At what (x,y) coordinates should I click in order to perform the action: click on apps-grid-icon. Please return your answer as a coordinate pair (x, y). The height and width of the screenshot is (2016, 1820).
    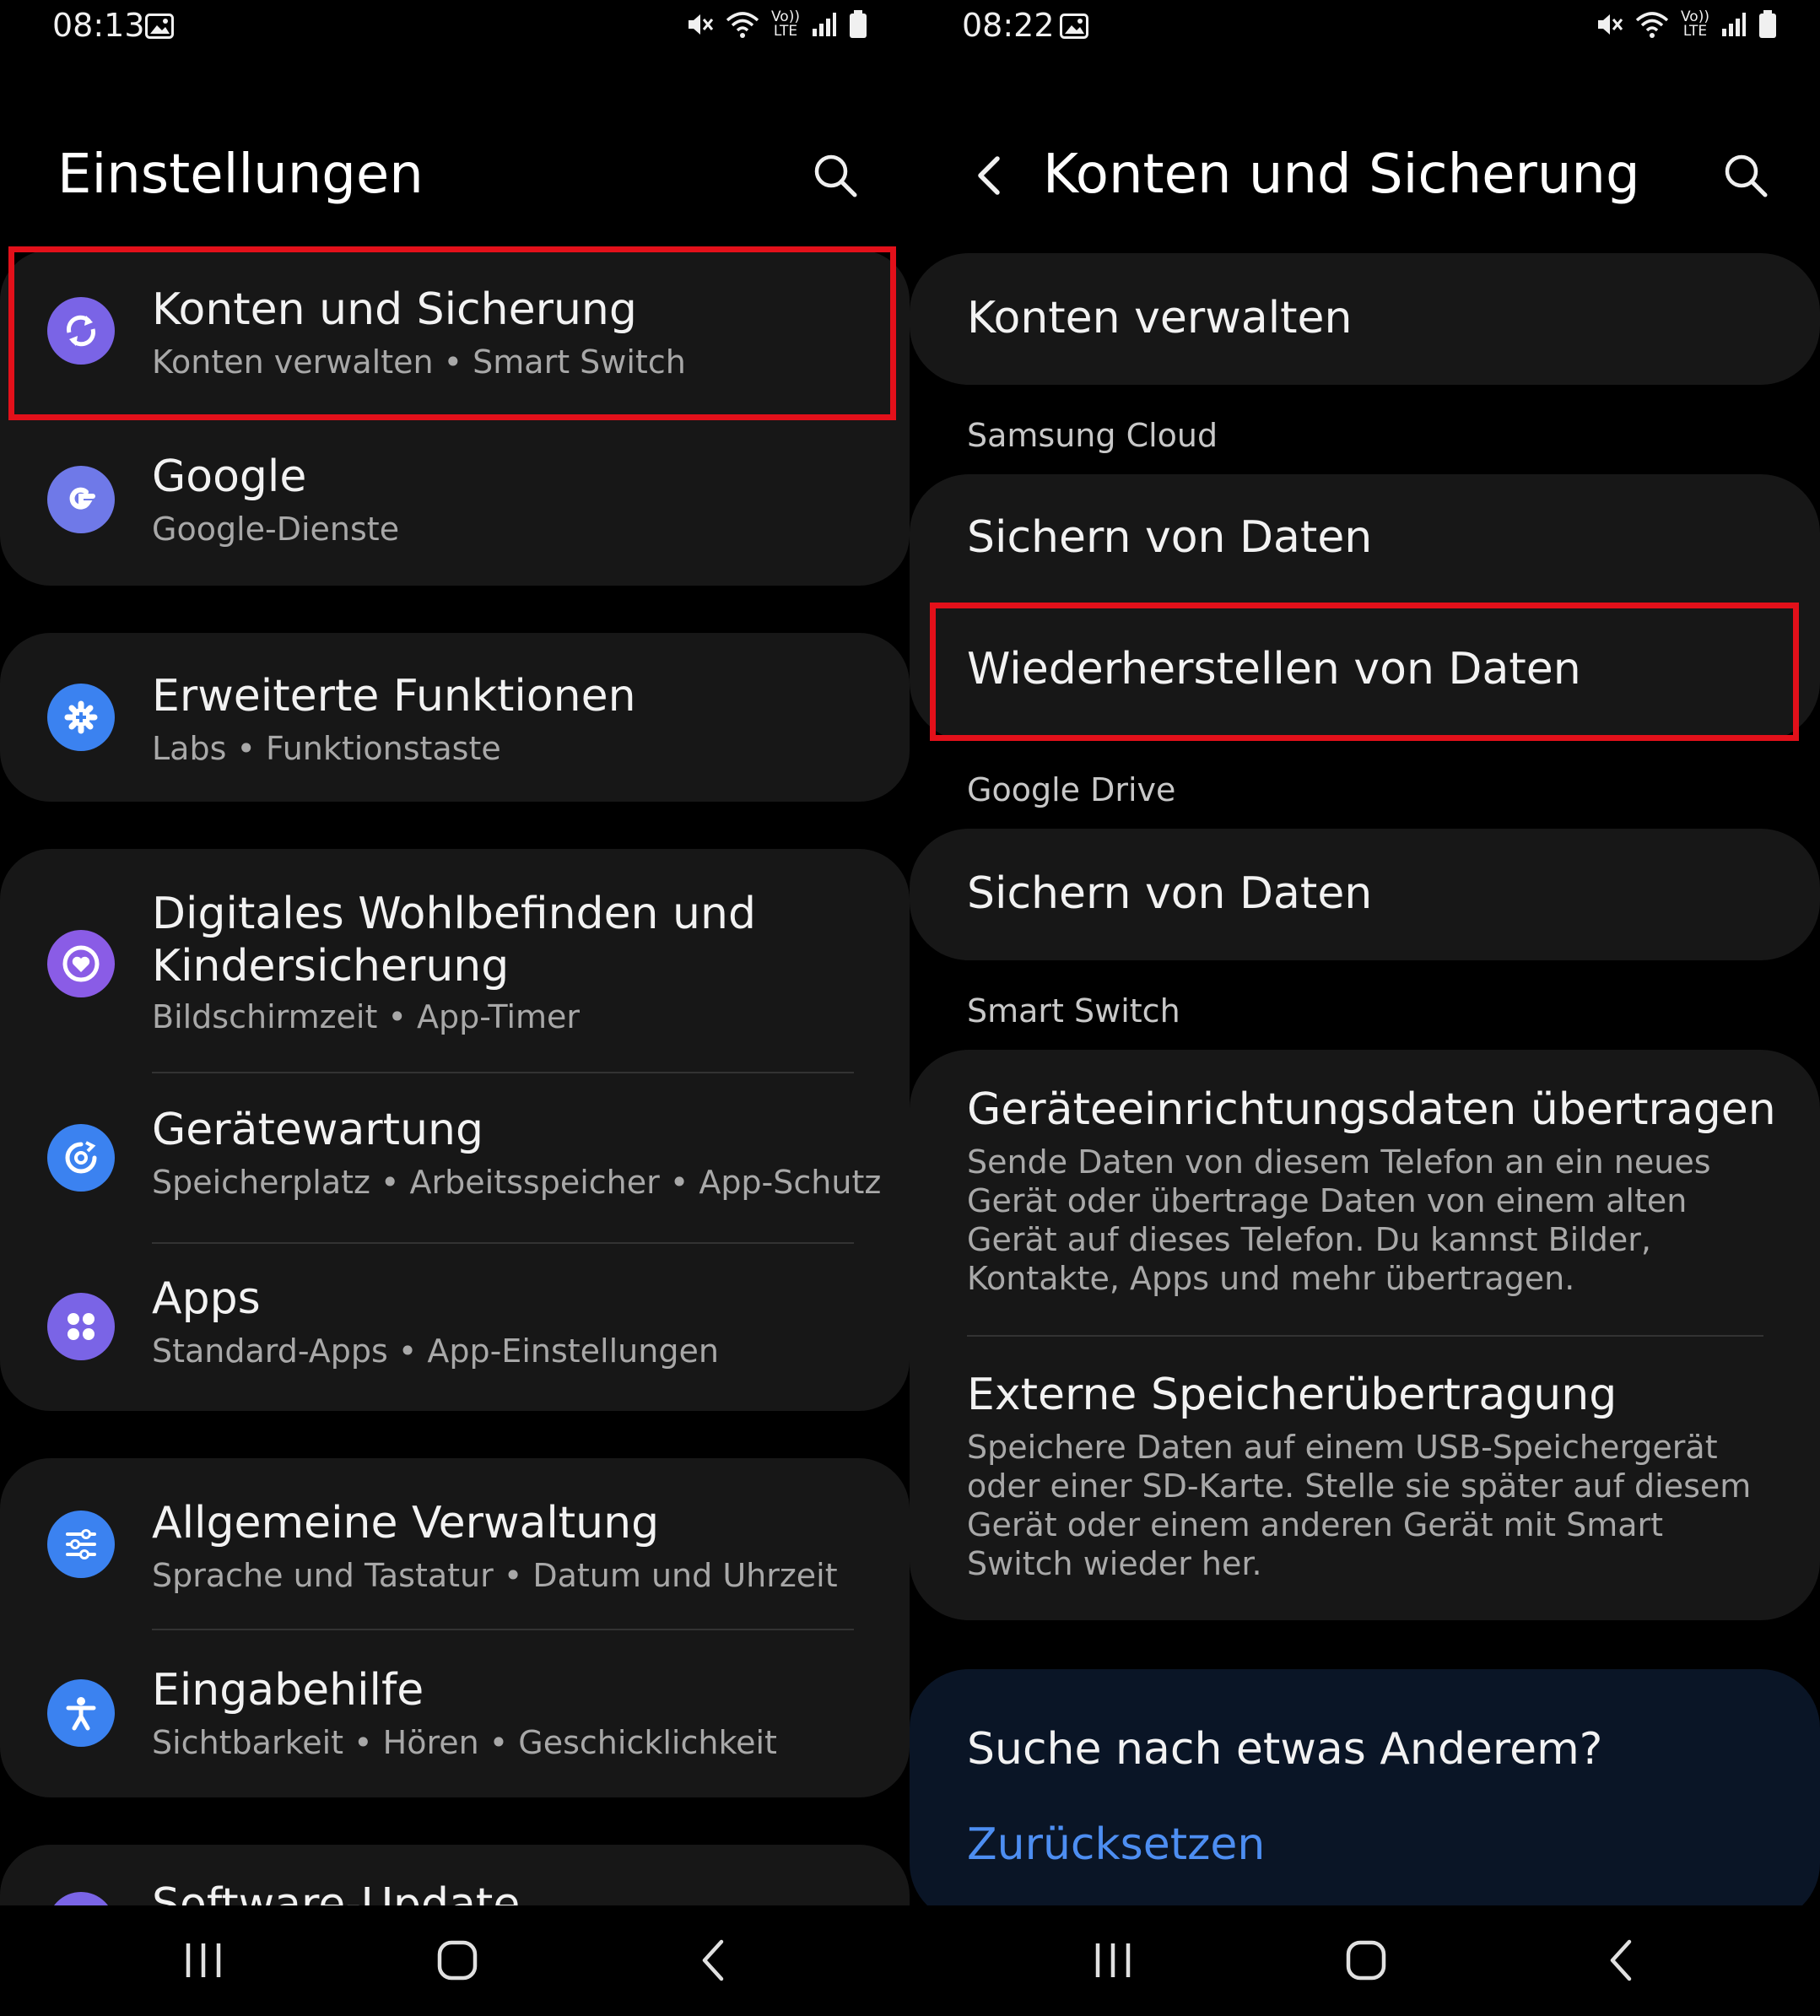
    Looking at the image, I should click on (81, 1326).